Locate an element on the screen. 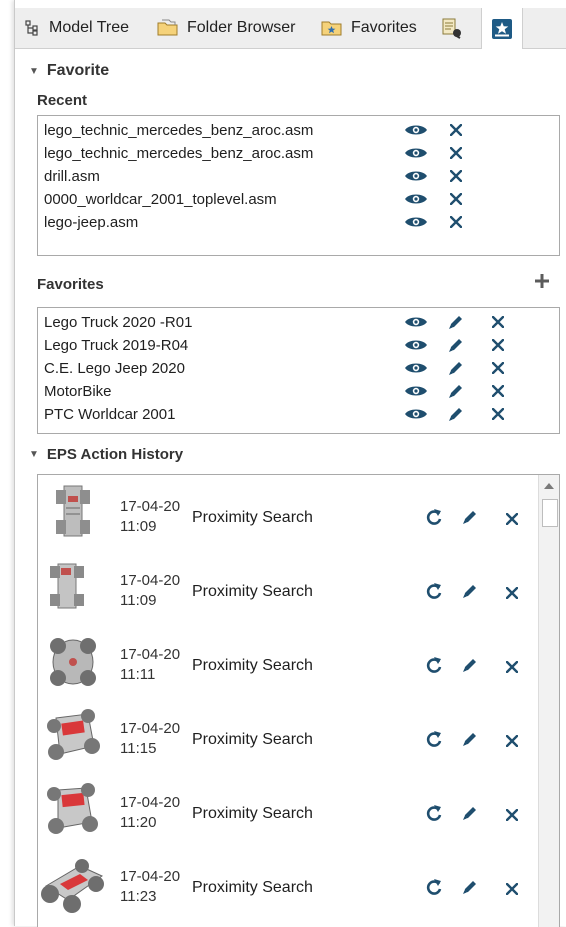 The height and width of the screenshot is (927, 566). tab-model-tree: Model Tree is located at coordinates (77, 28).